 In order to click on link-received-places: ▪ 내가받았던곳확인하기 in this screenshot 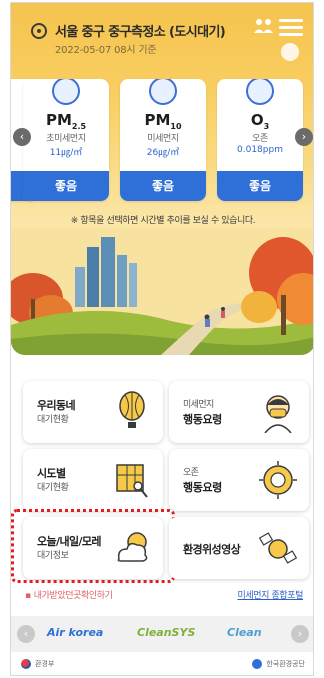, I will do `click(69, 594)`.